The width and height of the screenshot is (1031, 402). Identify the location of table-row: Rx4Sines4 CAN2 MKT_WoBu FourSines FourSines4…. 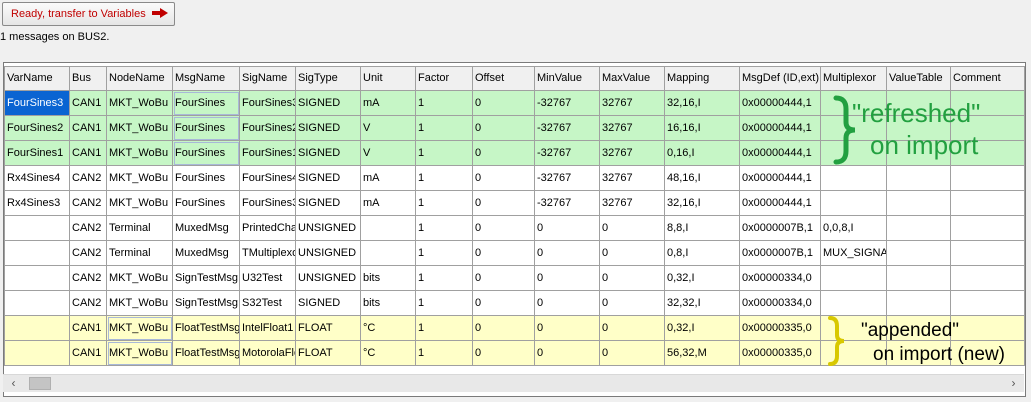
(514, 178).